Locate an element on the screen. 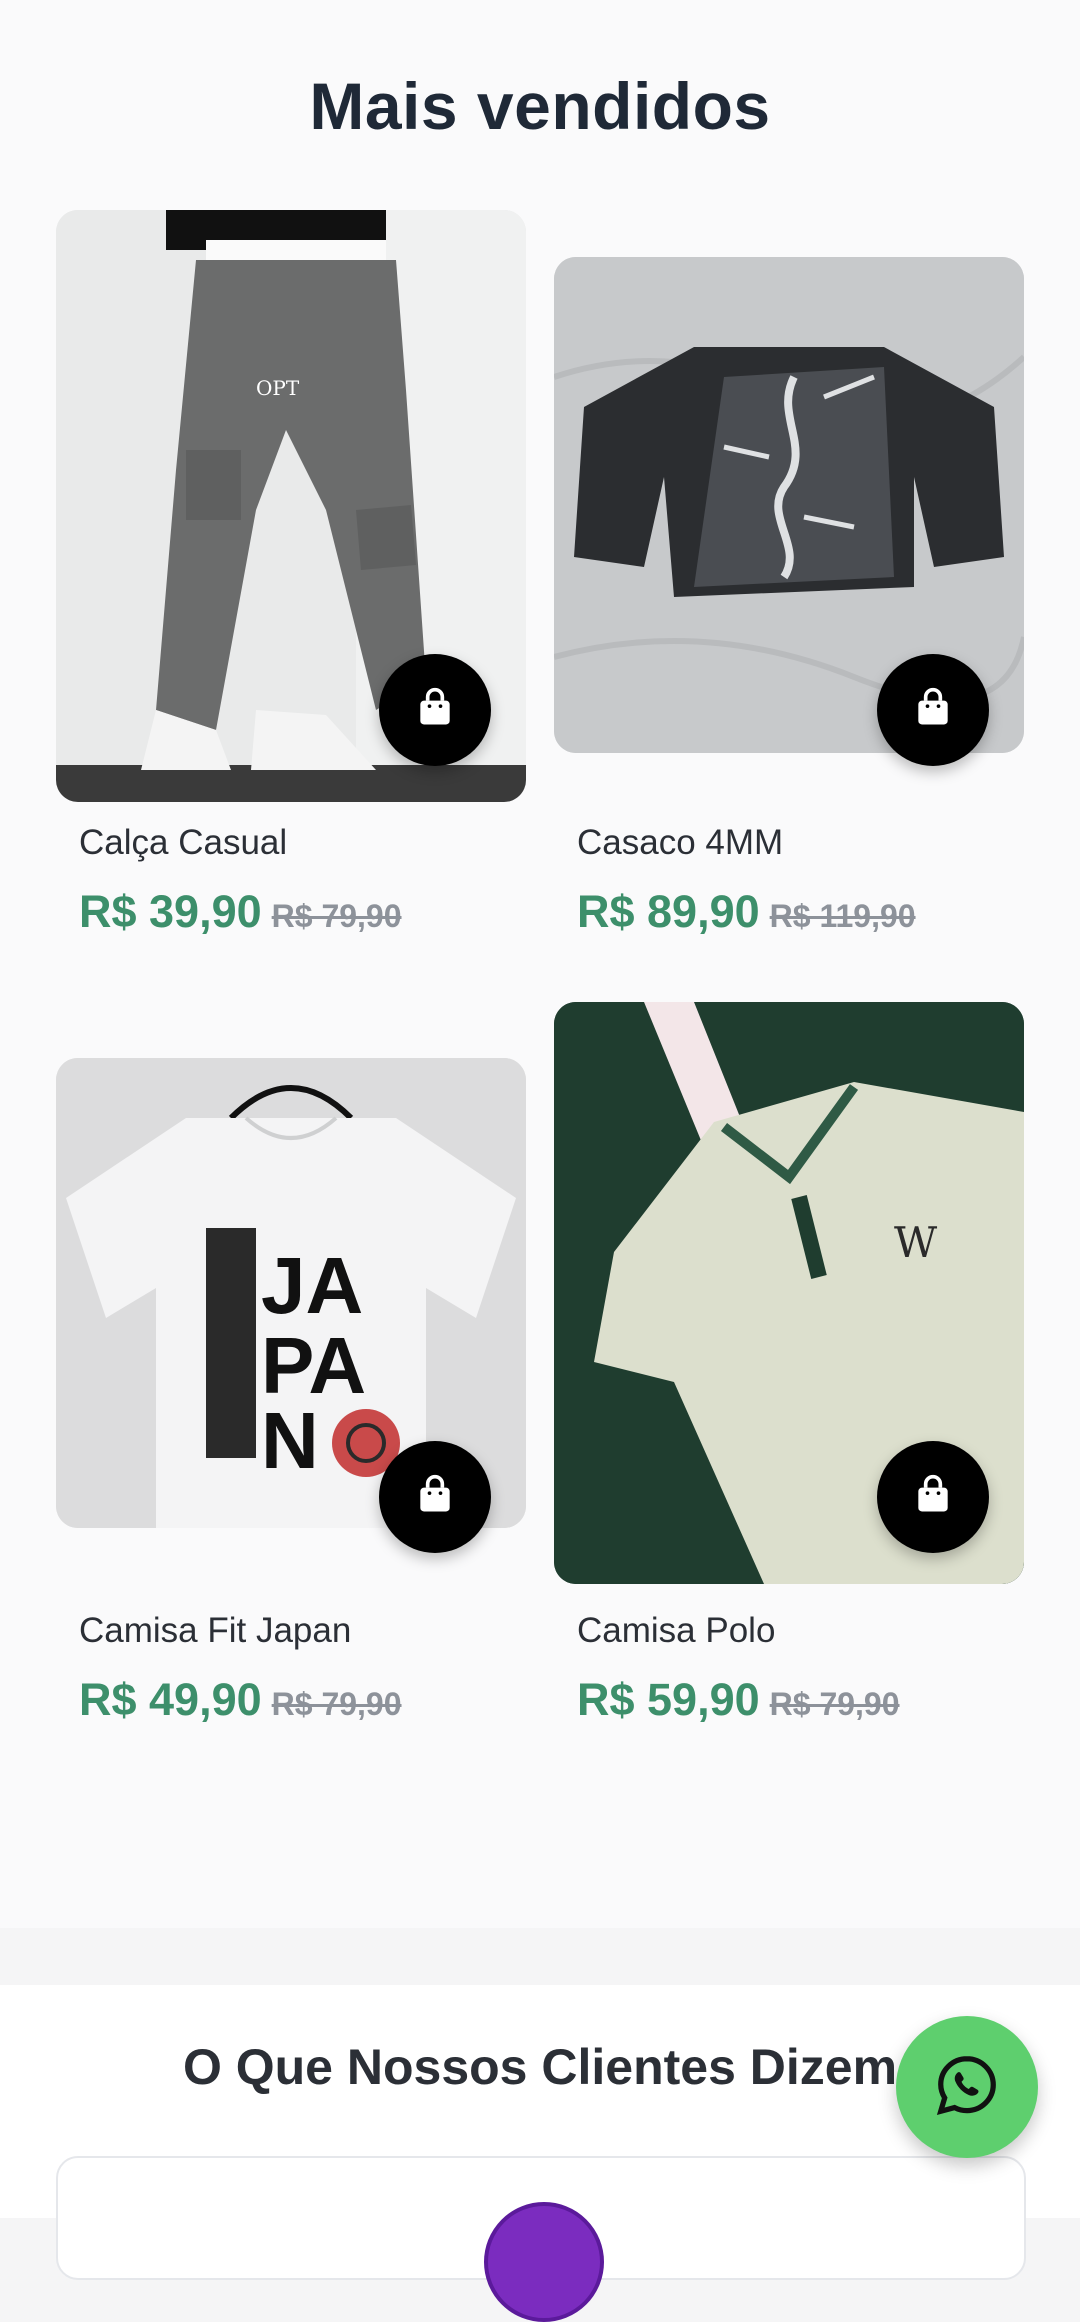 The width and height of the screenshot is (1080, 2322). product-name: Camisa Polo is located at coordinates (676, 1631).